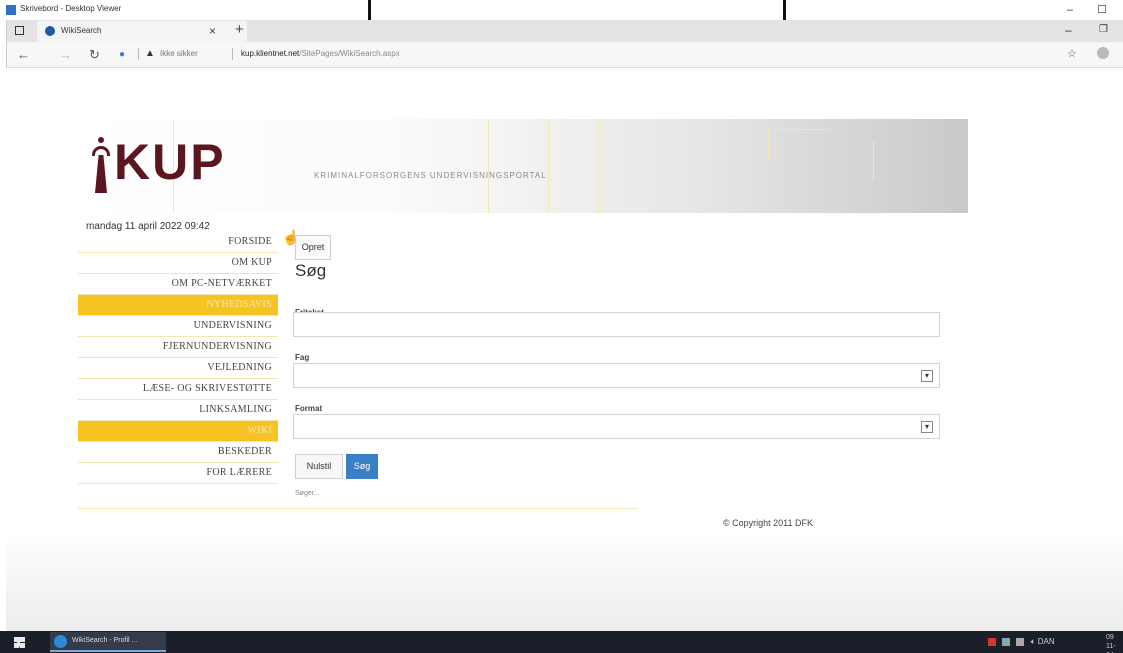 The image size is (1123, 653). What do you see at coordinates (142, 31) in the screenshot?
I see `tab-wikisearch: WikiSearch ×` at bounding box center [142, 31].